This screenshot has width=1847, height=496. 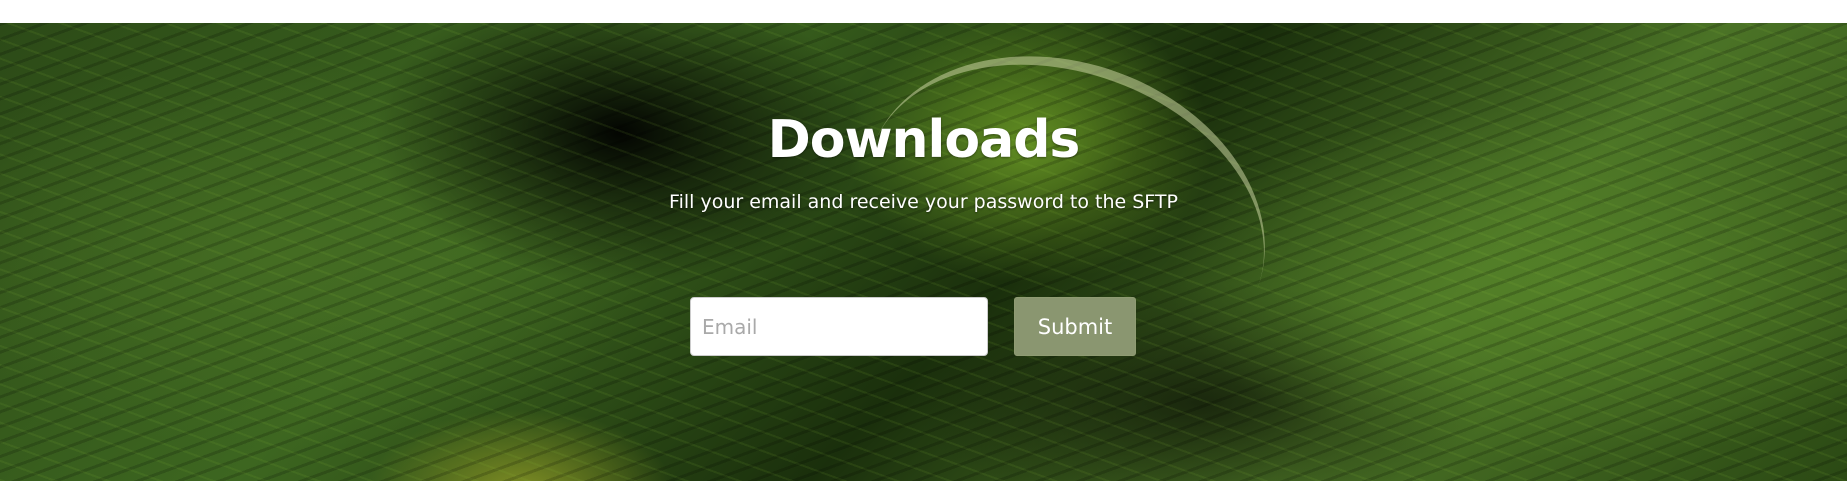 What do you see at coordinates (924, 140) in the screenshot?
I see `page-title: Downloads` at bounding box center [924, 140].